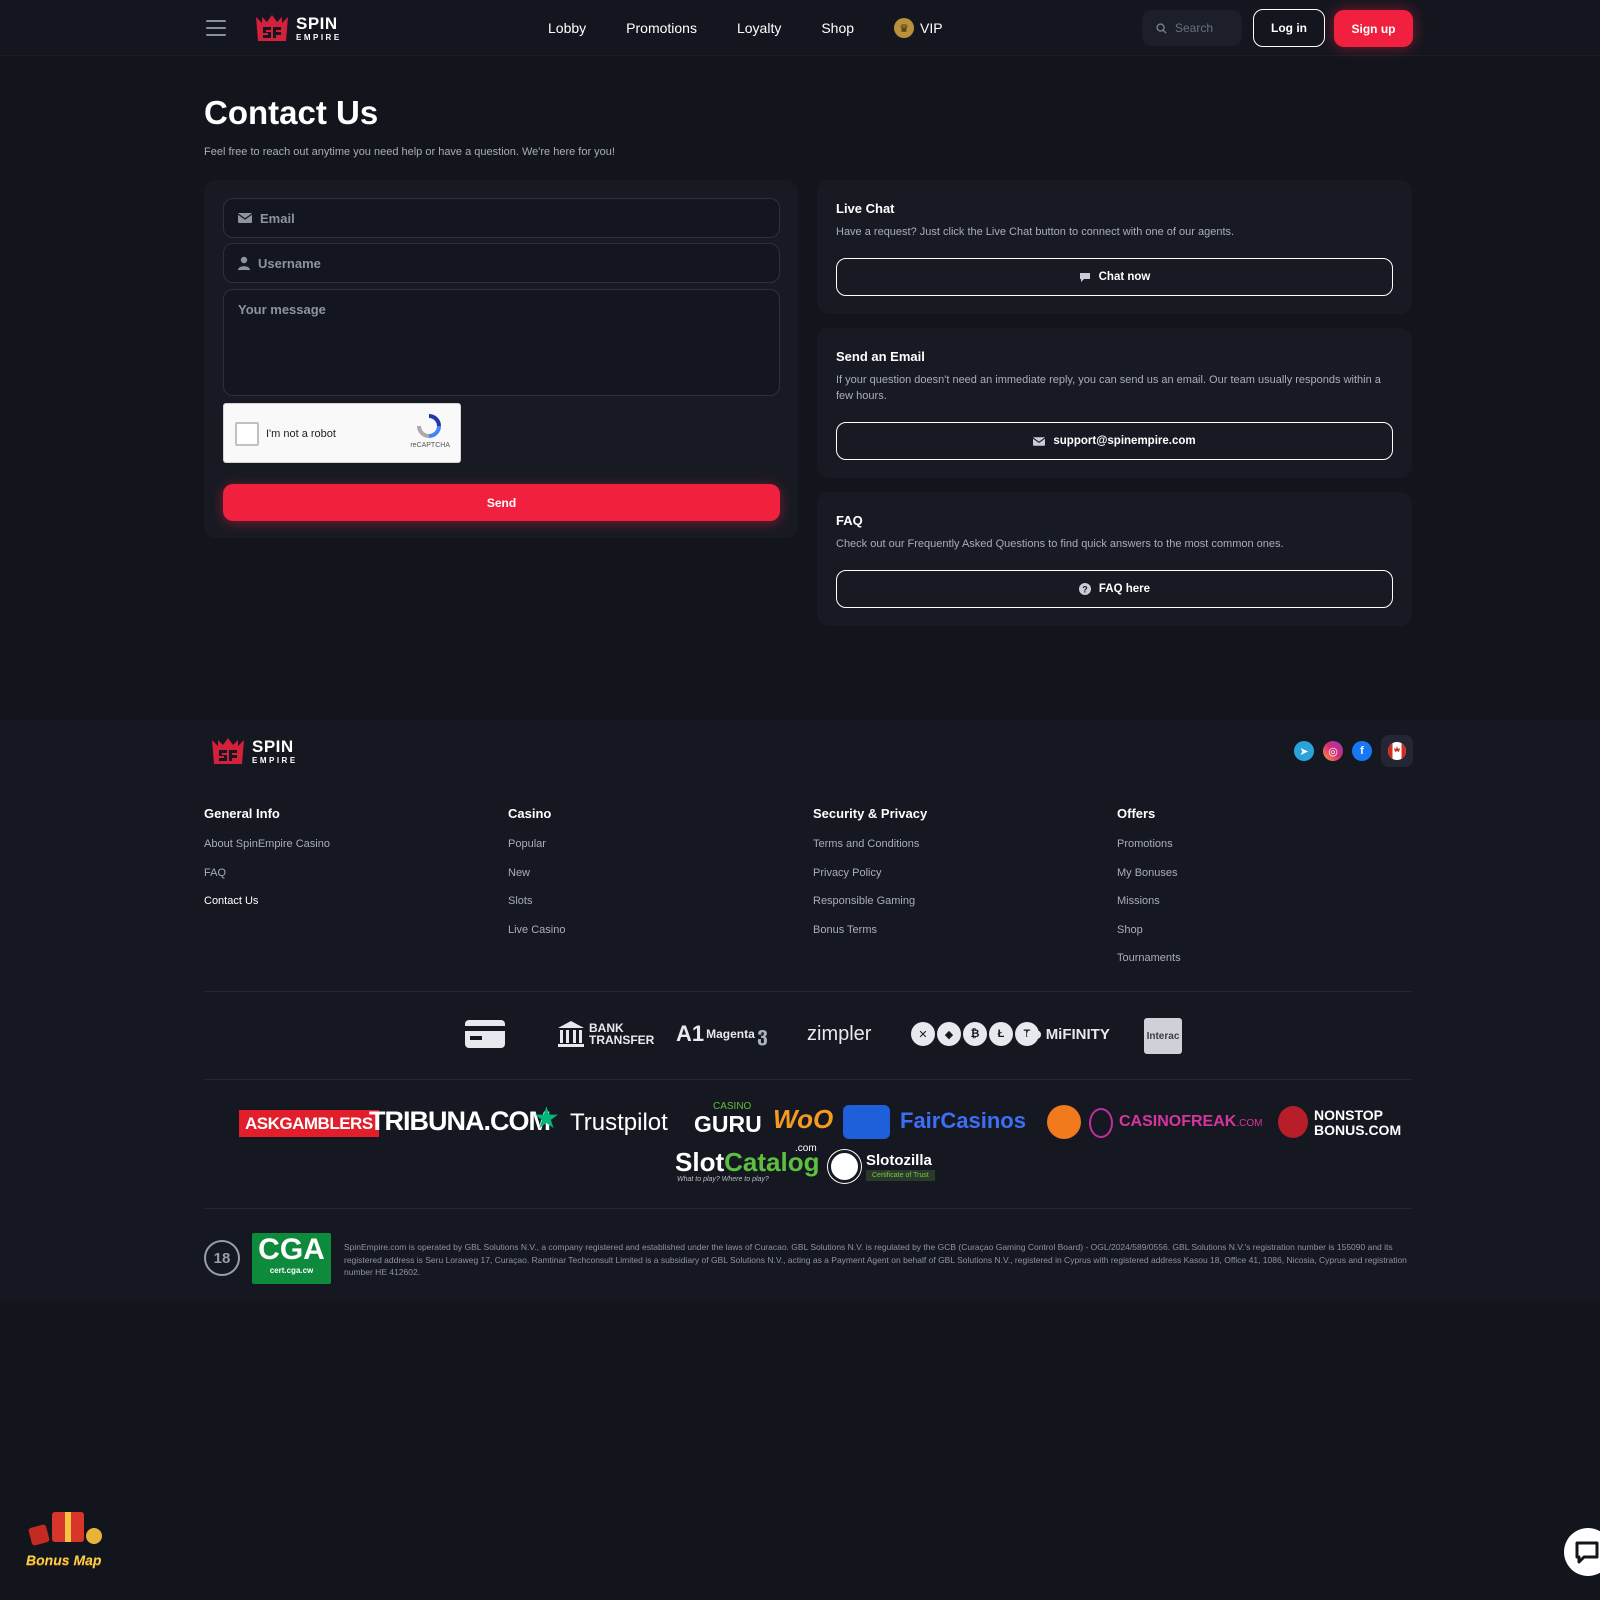 The width and height of the screenshot is (1600, 1600). I want to click on footer-link: Slots, so click(536, 902).